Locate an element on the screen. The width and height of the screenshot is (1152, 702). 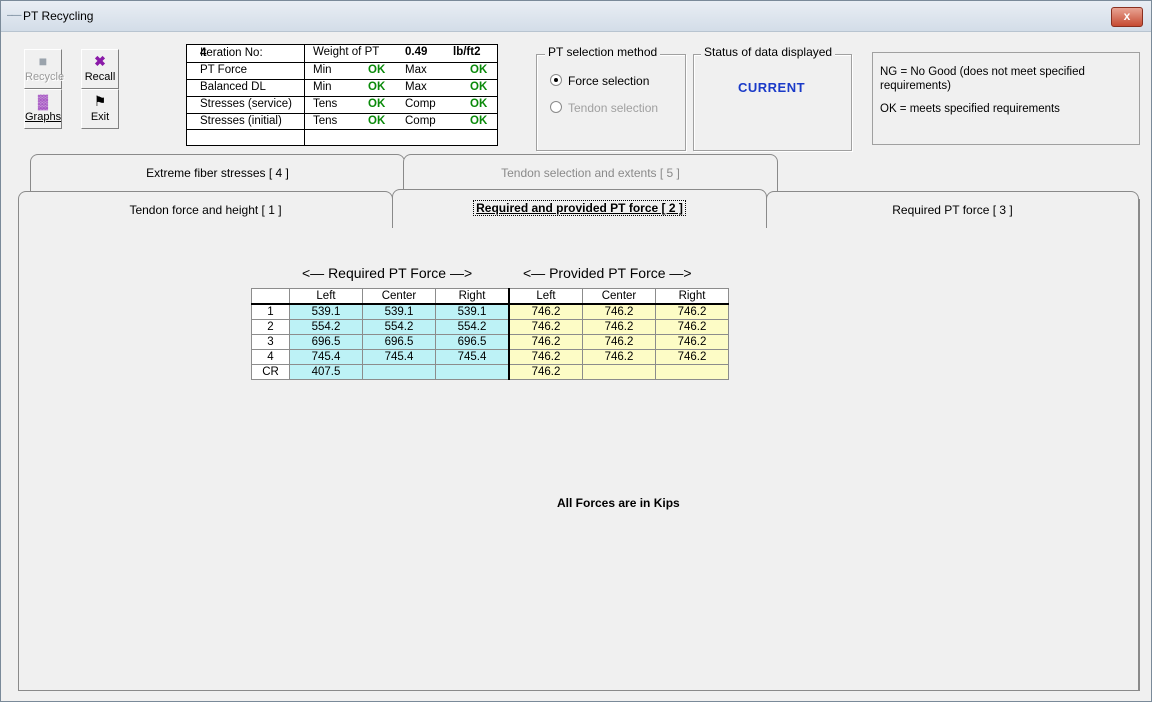
window-title: PT Recycling is located at coordinates (58, 16).